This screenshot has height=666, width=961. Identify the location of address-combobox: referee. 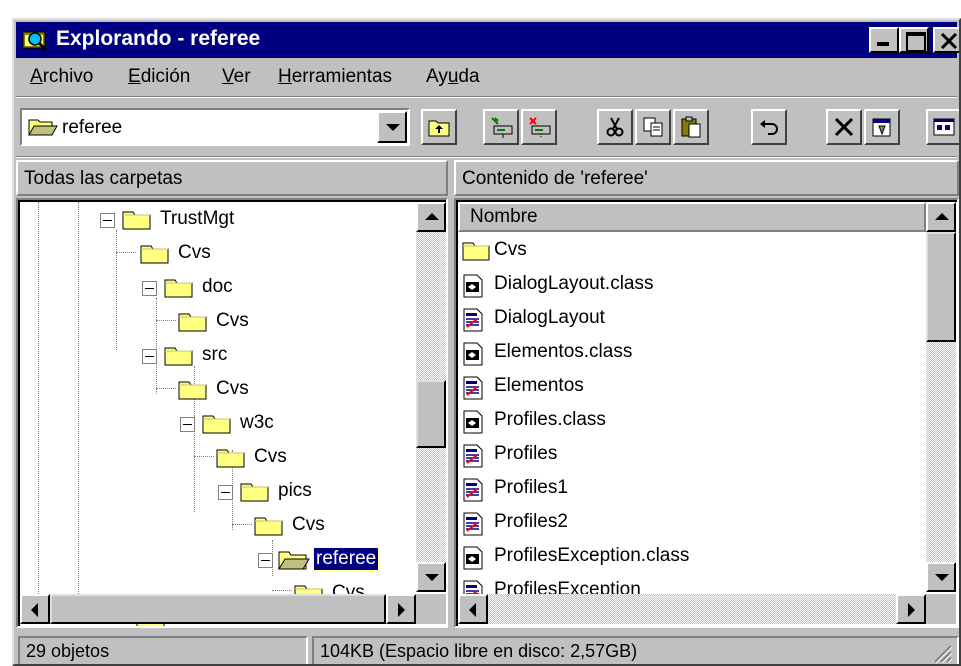
(215, 127).